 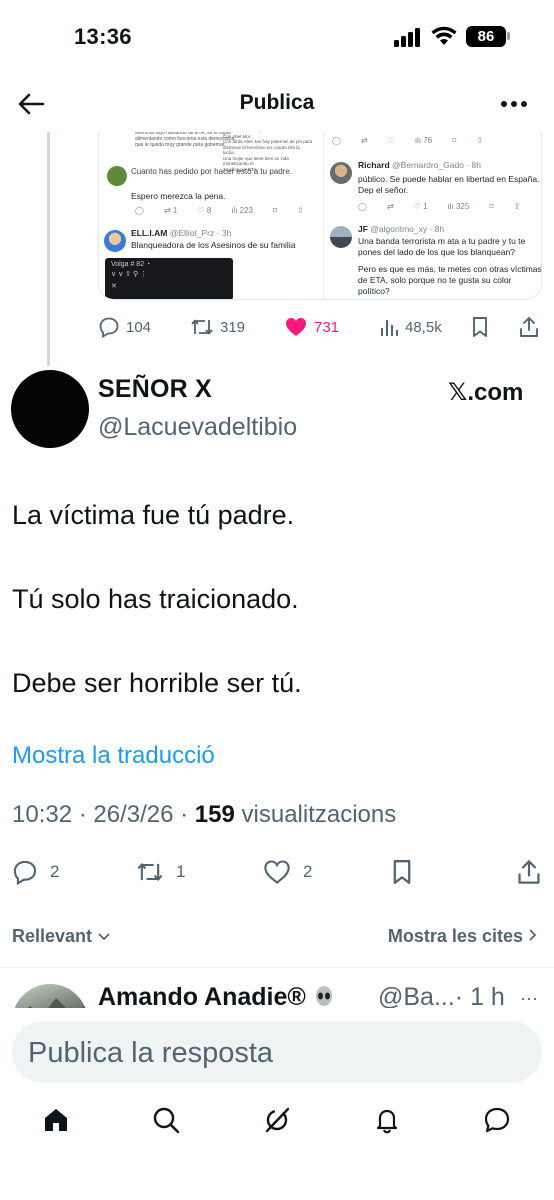 I want to click on reply-button: 104, so click(x=124, y=327).